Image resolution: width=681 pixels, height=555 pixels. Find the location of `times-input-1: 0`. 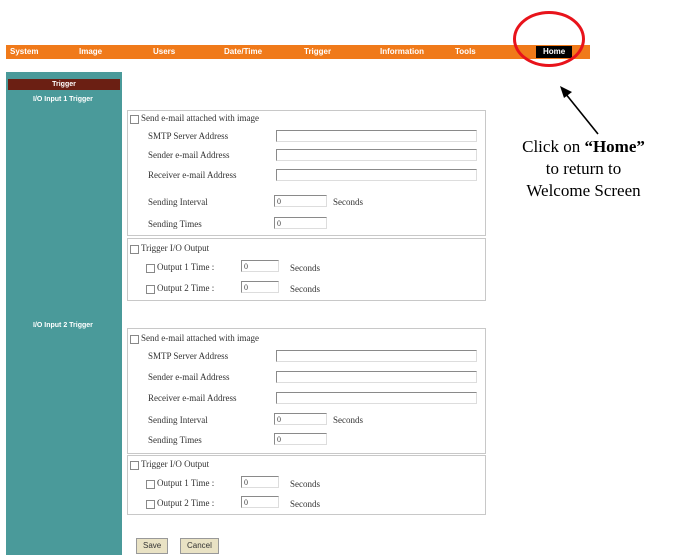

times-input-1: 0 is located at coordinates (300, 223).